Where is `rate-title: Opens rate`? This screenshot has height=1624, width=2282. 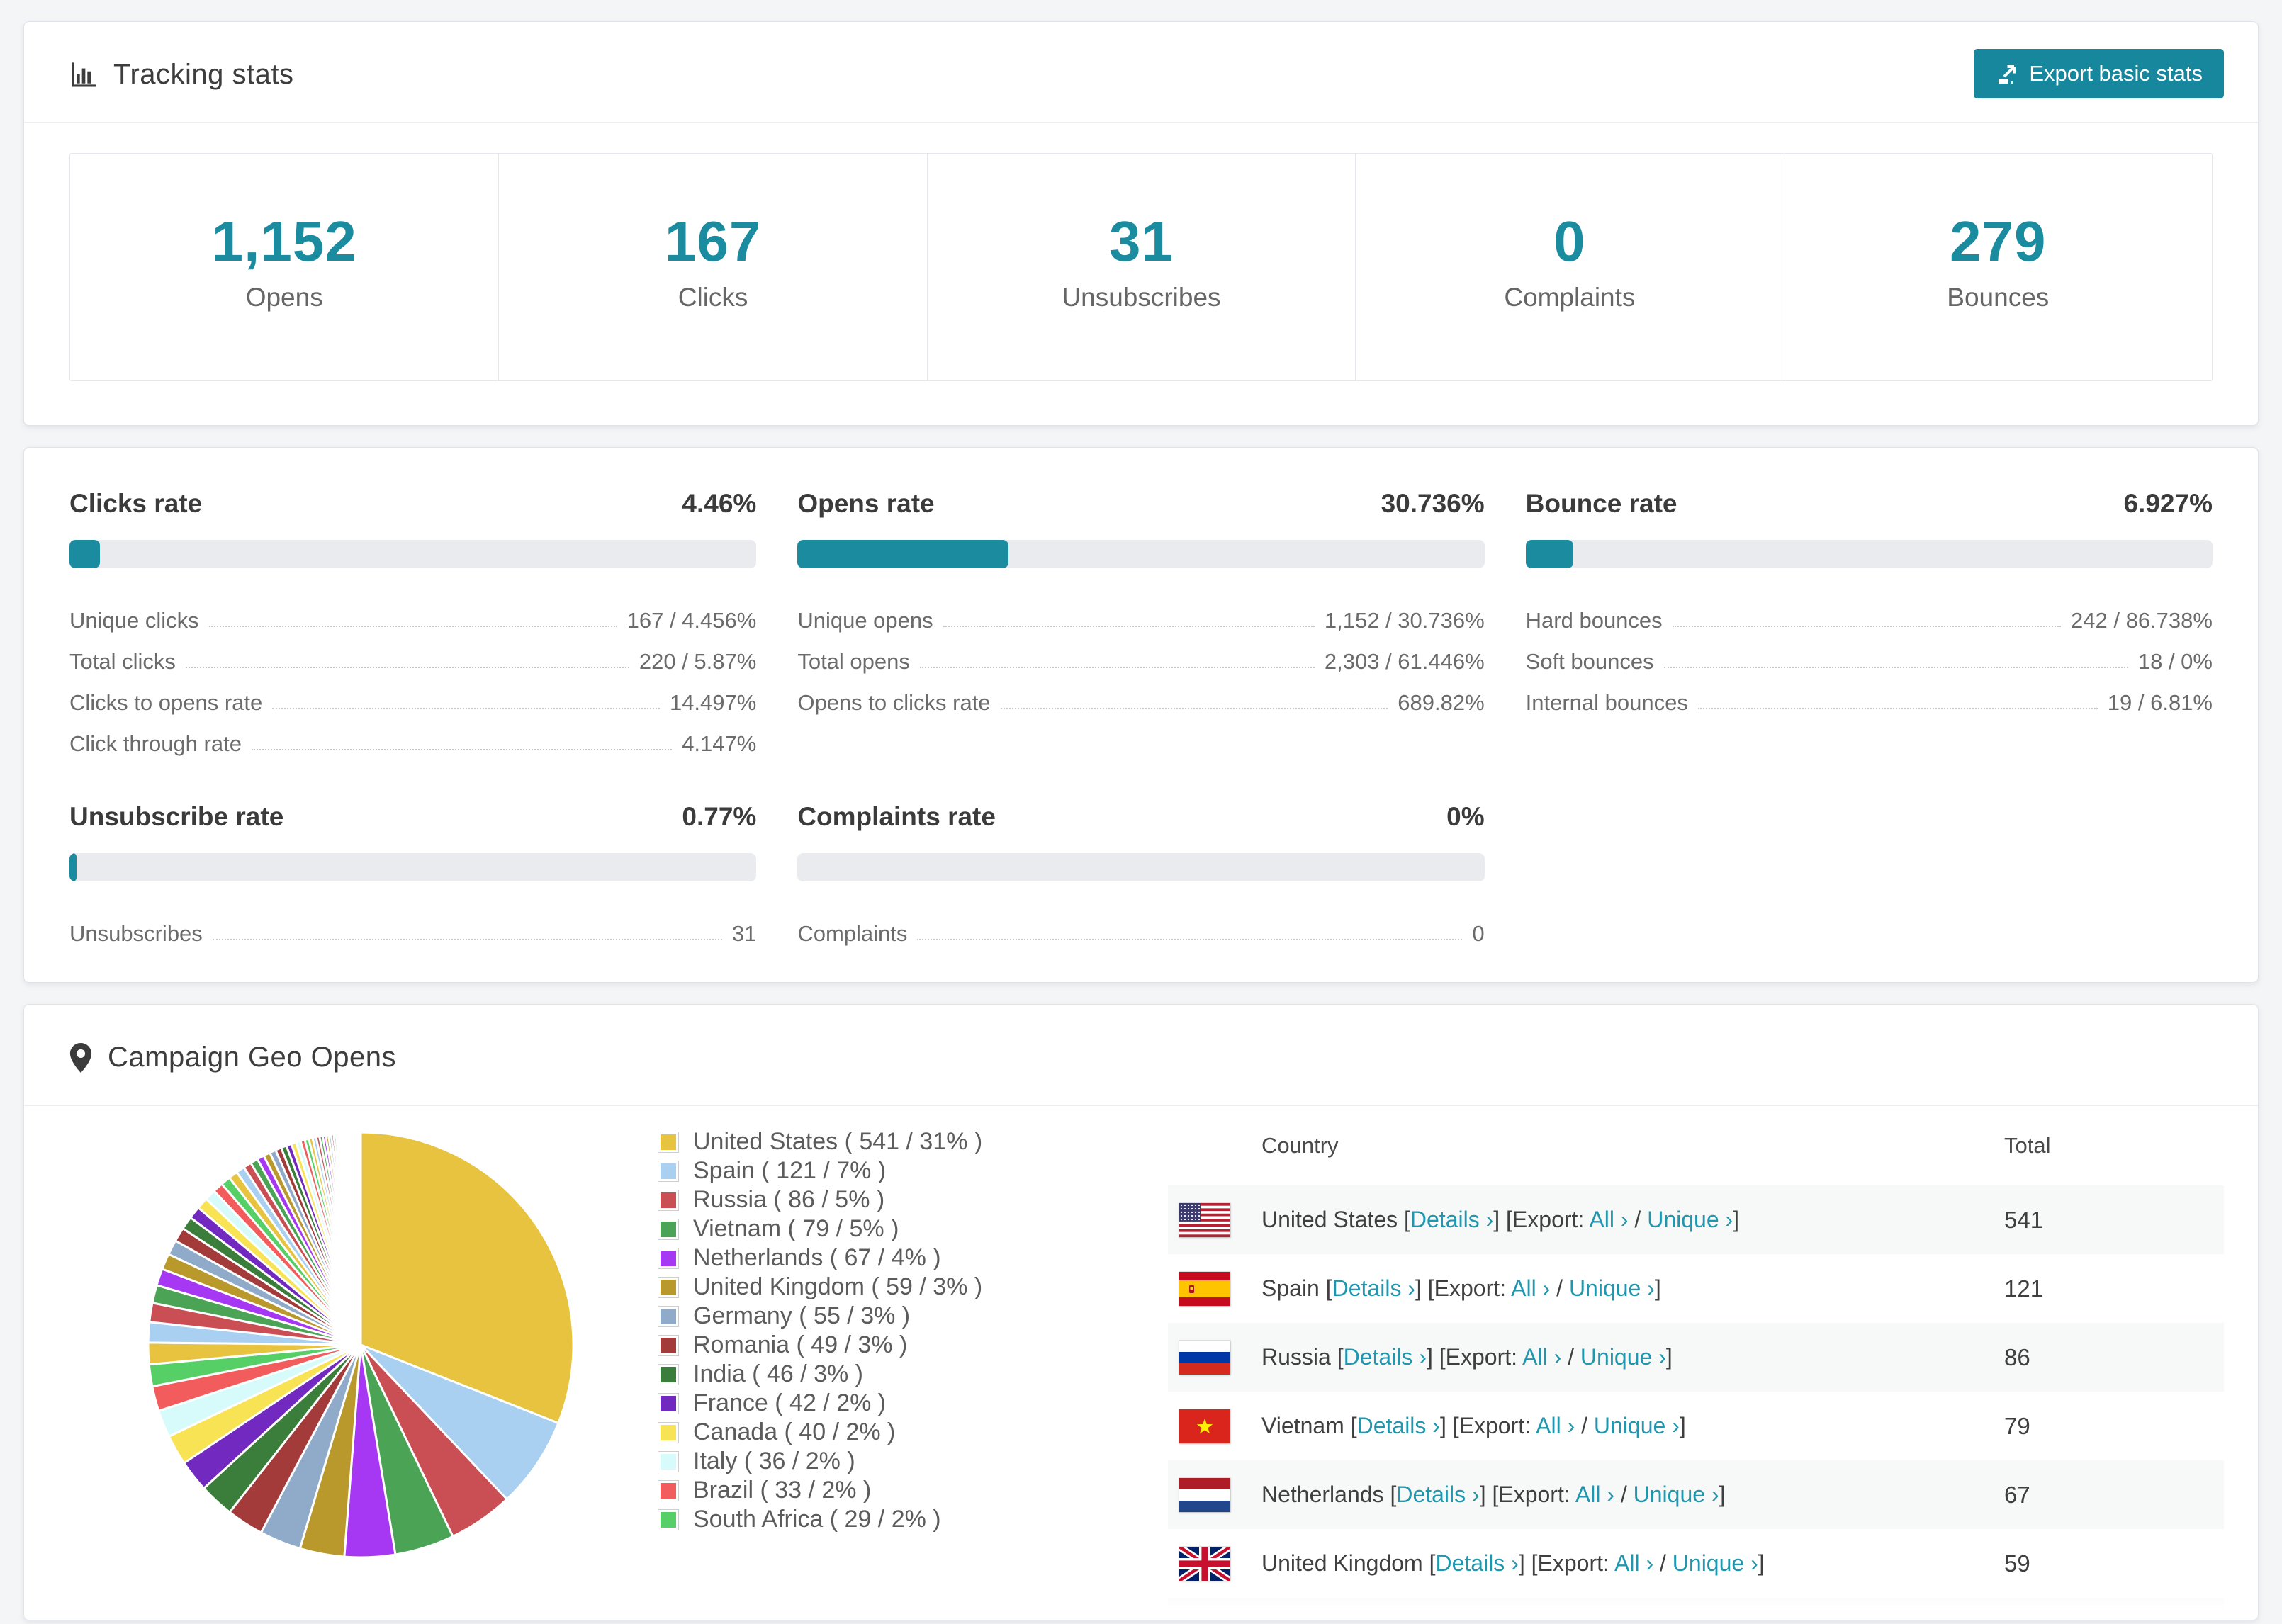
rate-title: Opens rate is located at coordinates (866, 504).